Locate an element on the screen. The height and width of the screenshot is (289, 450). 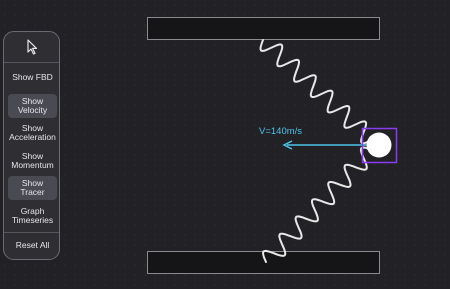
show-tracer-button: Show Tracer is located at coordinates (32, 188).